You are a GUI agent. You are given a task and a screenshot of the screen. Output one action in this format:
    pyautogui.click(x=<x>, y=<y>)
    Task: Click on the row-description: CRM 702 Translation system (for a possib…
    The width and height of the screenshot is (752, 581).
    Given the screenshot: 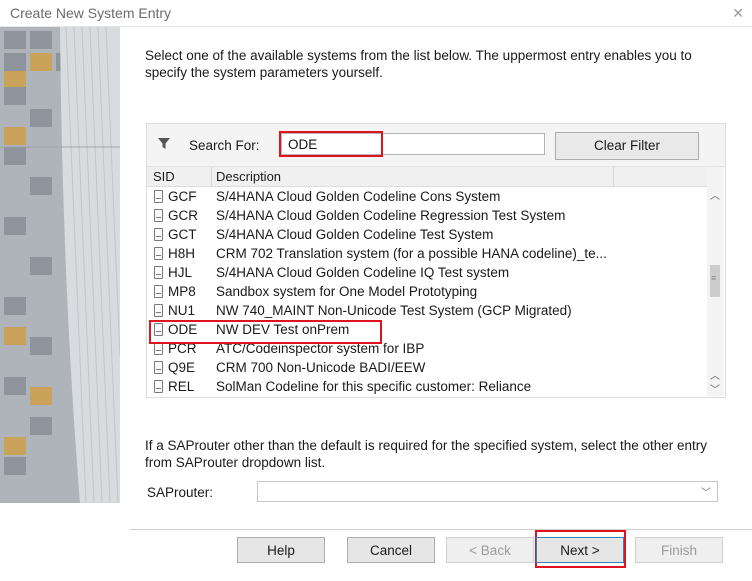 What is the action you would take?
    pyautogui.click(x=411, y=253)
    